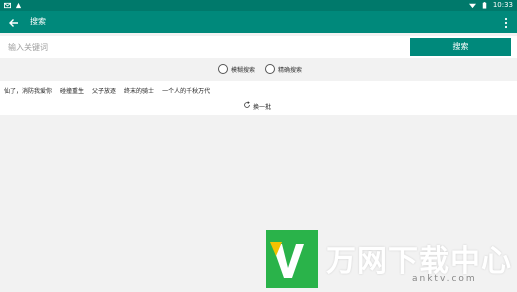  What do you see at coordinates (104, 90) in the screenshot?
I see `hot-word-item: 父子放逐` at bounding box center [104, 90].